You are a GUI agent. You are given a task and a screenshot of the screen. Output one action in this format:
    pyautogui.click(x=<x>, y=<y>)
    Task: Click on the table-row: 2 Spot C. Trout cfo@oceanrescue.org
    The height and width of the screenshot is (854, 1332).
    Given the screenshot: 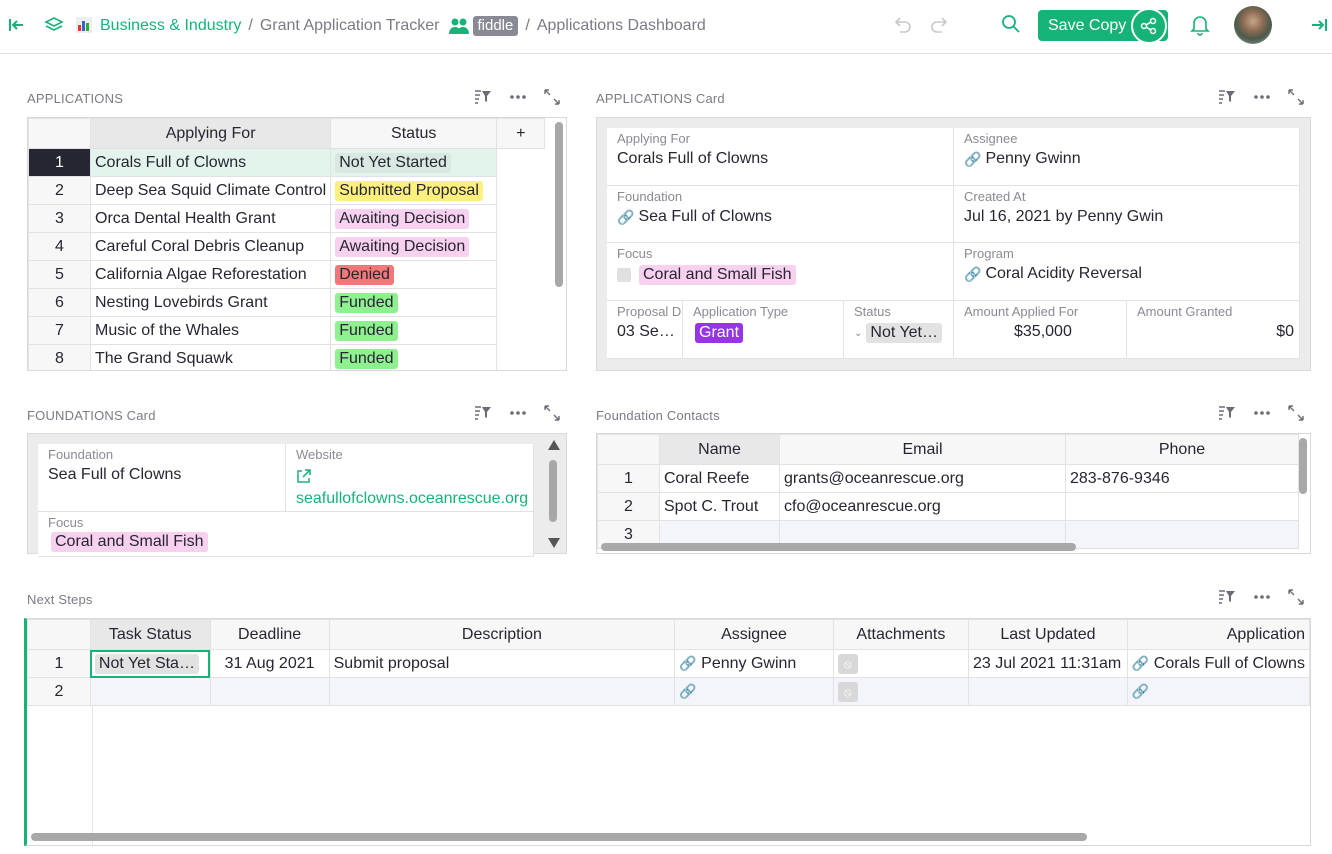 What is the action you would take?
    pyautogui.click(x=948, y=506)
    